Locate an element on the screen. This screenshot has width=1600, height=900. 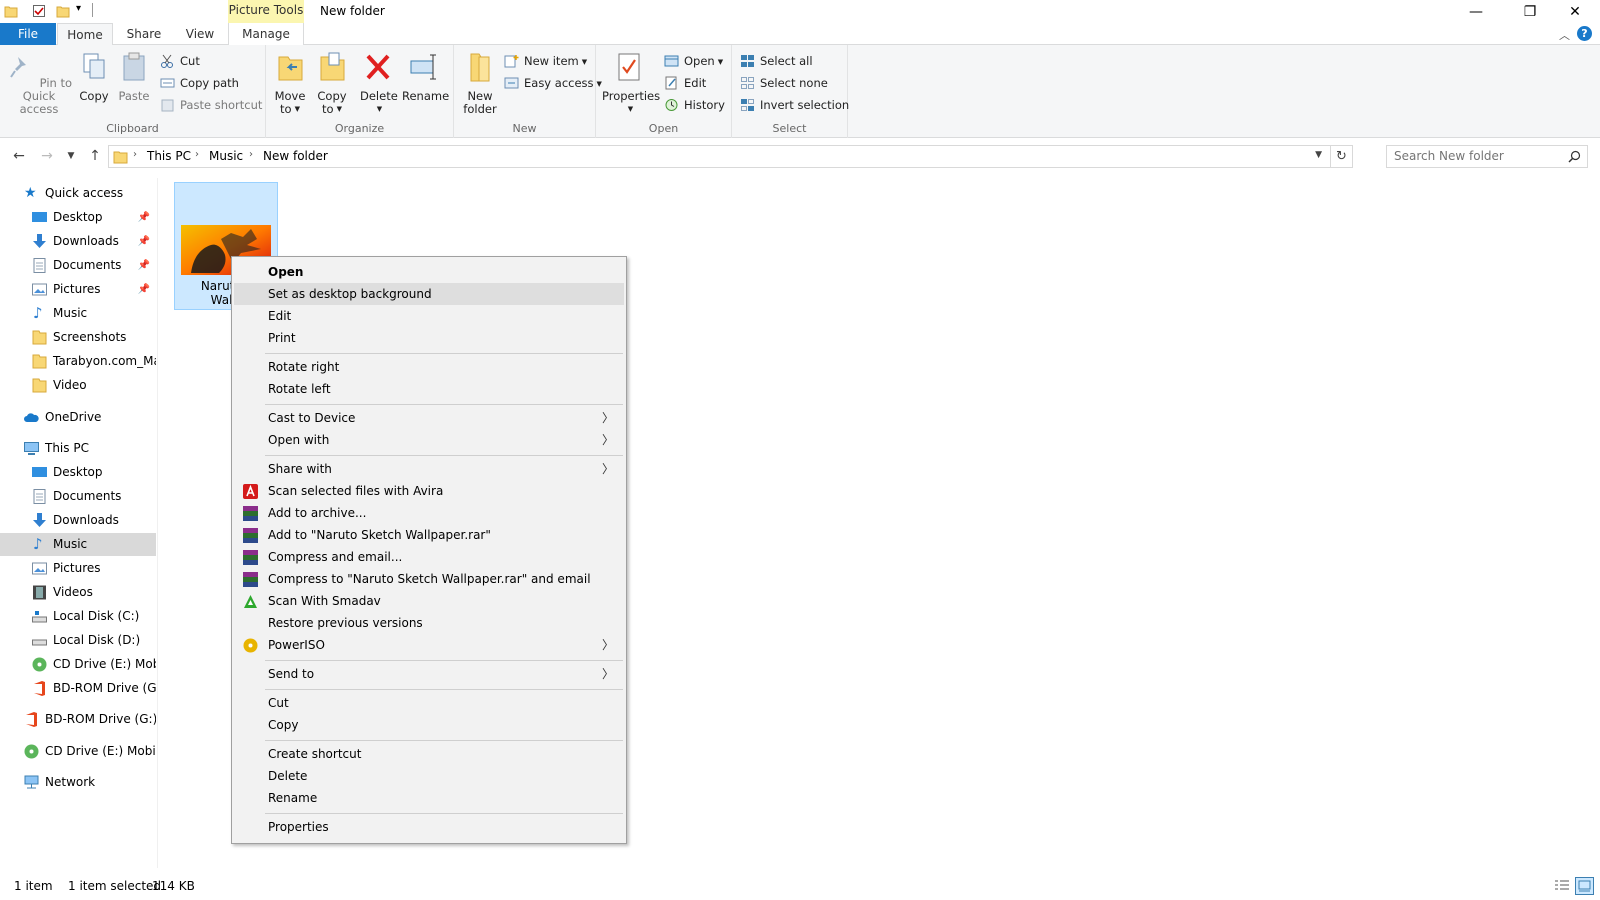
menu-copy: Copy is located at coordinates (429, 725).